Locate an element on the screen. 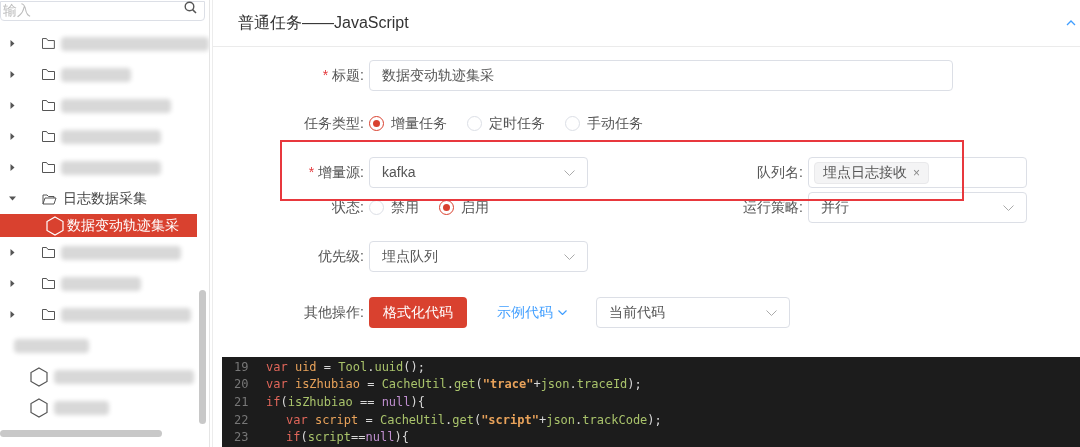 This screenshot has width=1080, height=447. select-field: 并行 is located at coordinates (917, 207).